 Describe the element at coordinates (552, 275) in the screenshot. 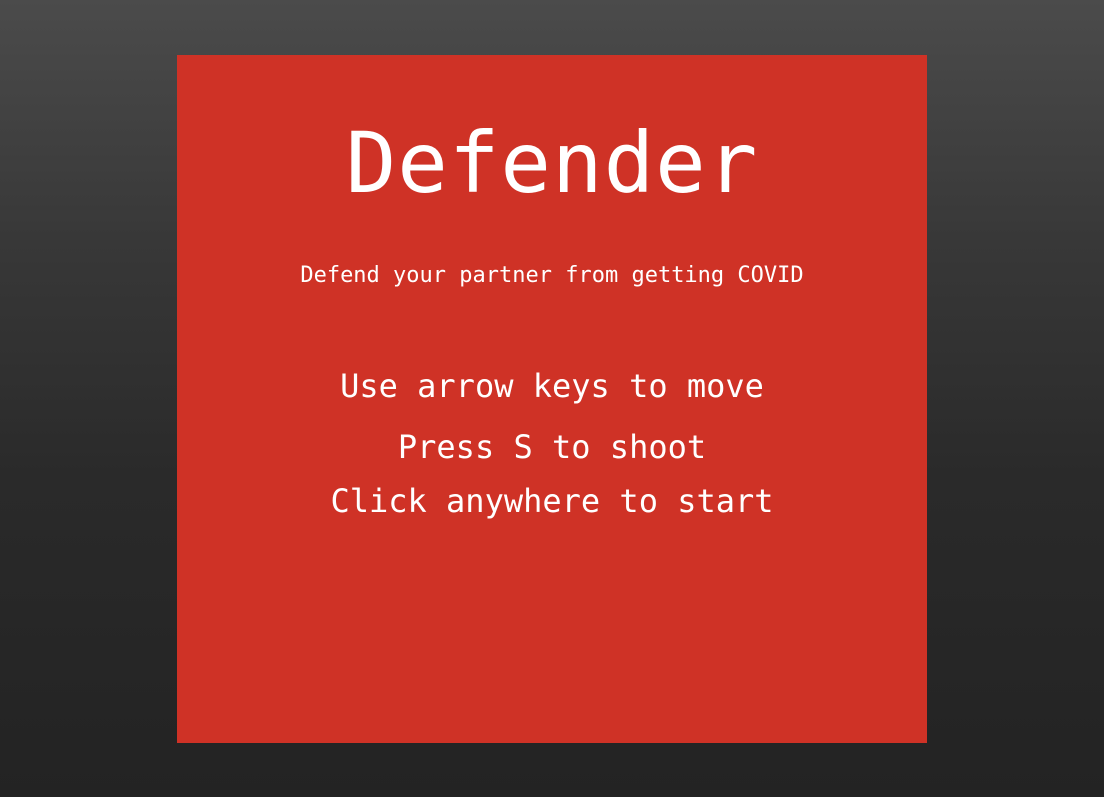

I see `game-subtitle: Defend your partner from getting COVID` at that location.